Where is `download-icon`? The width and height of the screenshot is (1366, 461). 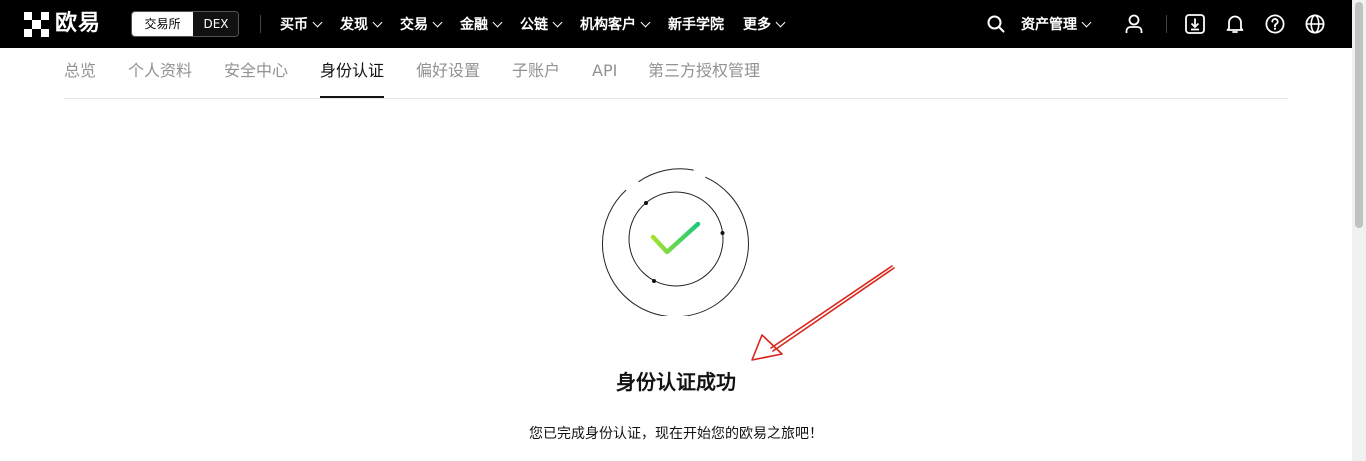
download-icon is located at coordinates (1195, 24).